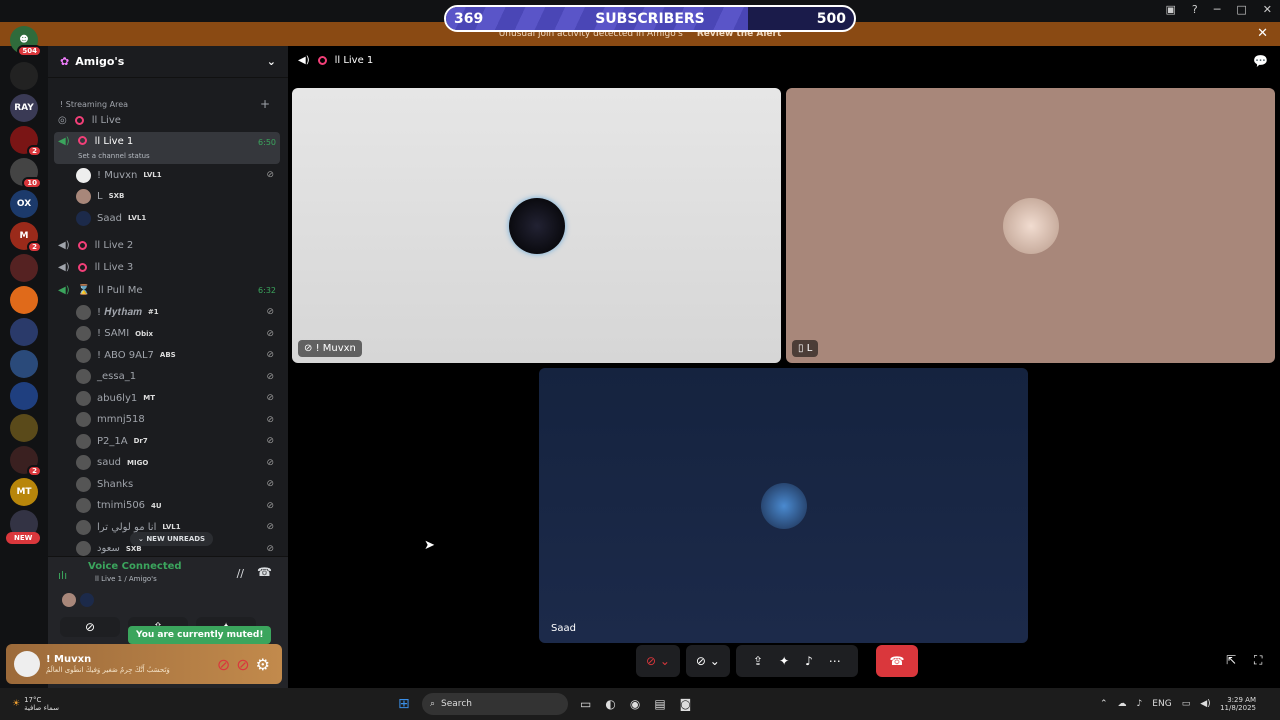 The image size is (1280, 720). Describe the element at coordinates (1030, 225) in the screenshot. I see `video-tile: ▯ L` at that location.